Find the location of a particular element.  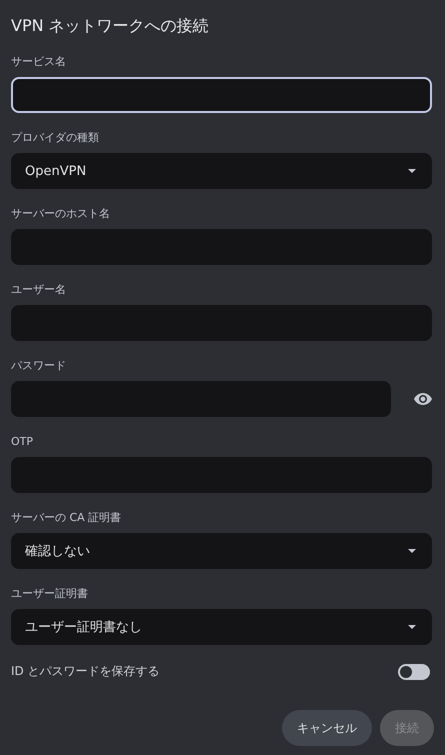

password-field is located at coordinates (201, 399).